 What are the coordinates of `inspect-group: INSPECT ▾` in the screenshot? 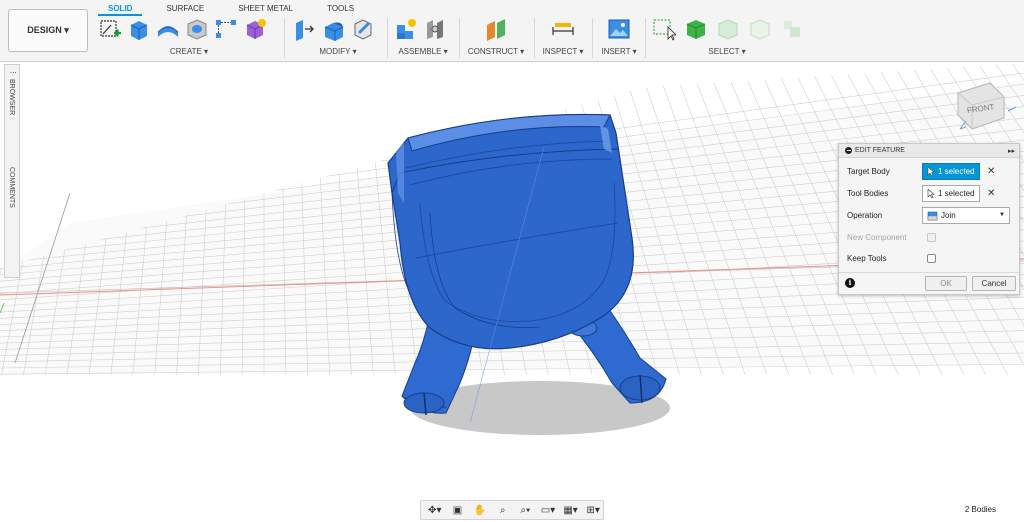 It's located at (563, 39).